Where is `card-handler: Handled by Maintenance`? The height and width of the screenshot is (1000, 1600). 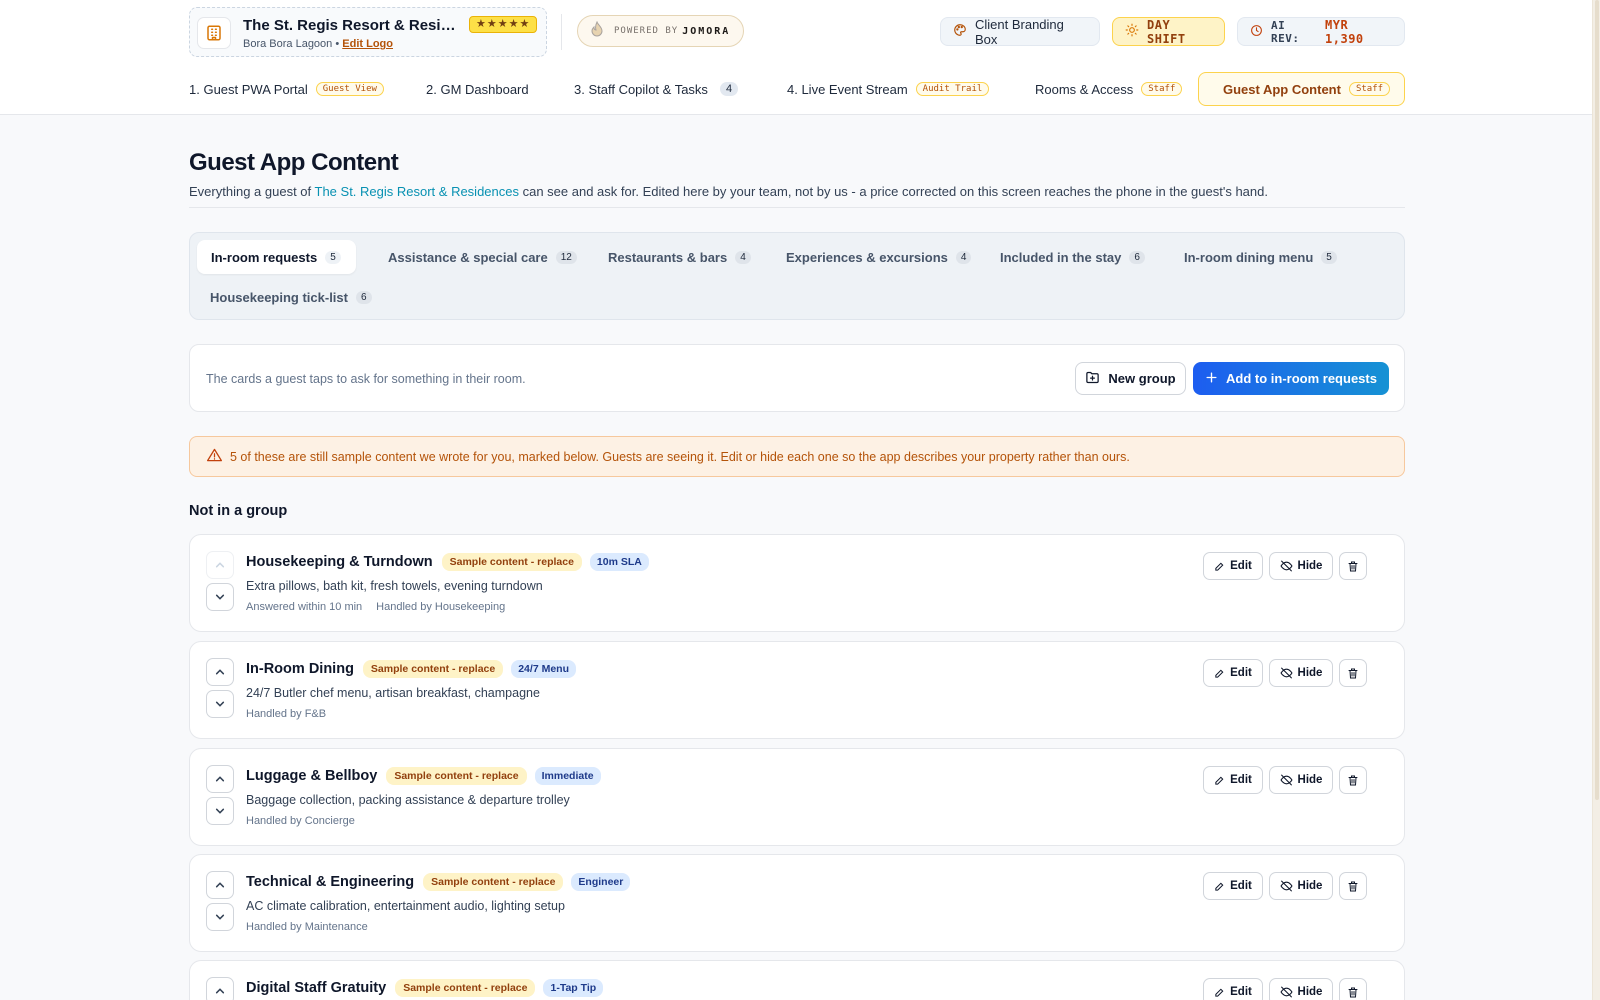
card-handler: Handled by Maintenance is located at coordinates (307, 927).